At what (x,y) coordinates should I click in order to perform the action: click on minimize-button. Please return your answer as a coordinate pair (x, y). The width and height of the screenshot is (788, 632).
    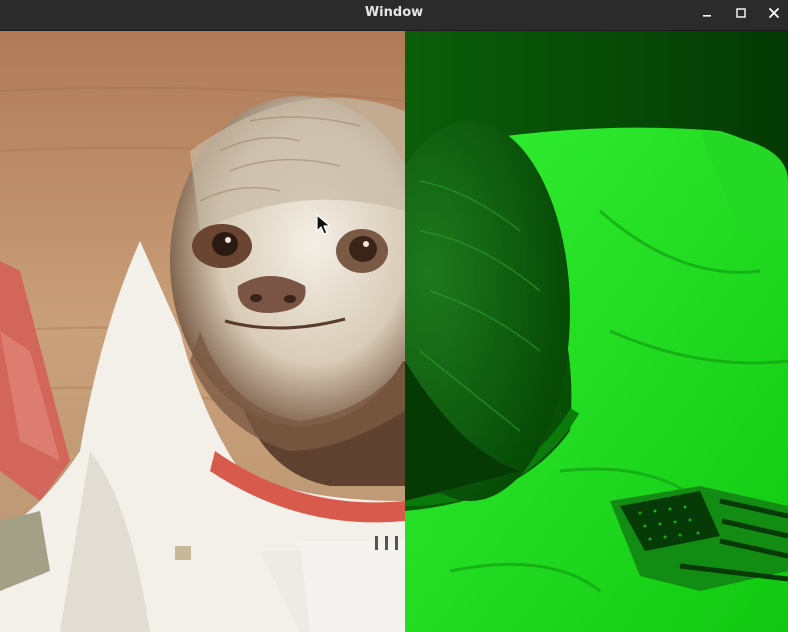
    Looking at the image, I should click on (707, 13).